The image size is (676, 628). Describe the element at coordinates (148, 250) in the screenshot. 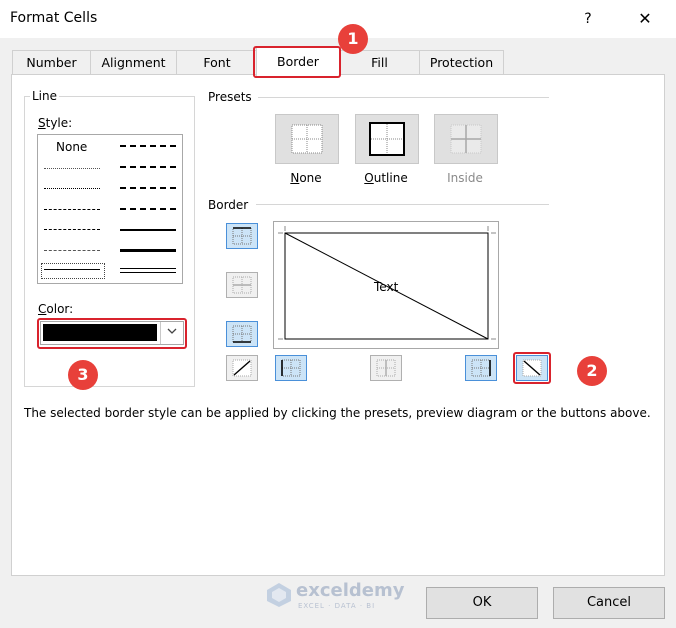

I see `style-thick` at that location.